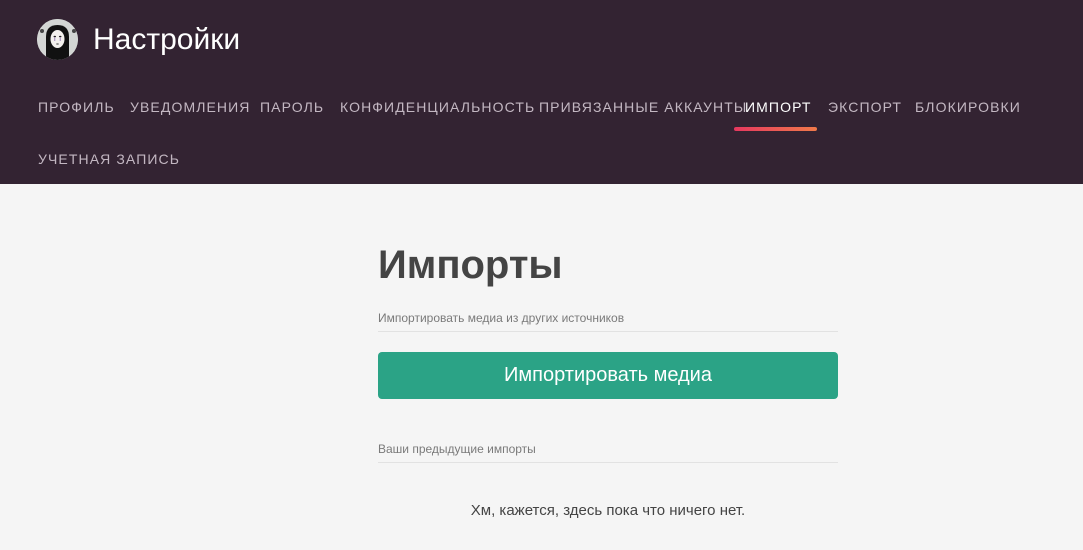  Describe the element at coordinates (437, 107) in the screenshot. I see `tab-privacy: КОНФИДЕНЦИАЛЬНОСТЬ` at that location.